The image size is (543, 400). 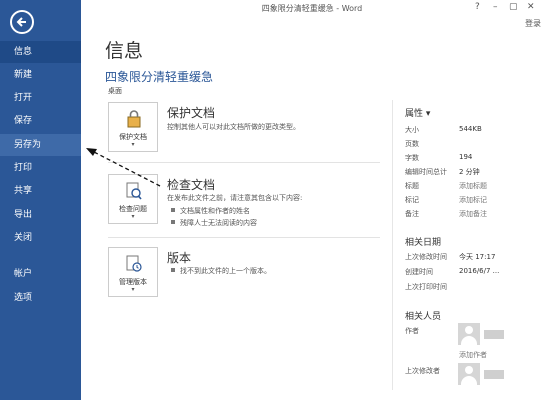 What do you see at coordinates (473, 186) in the screenshot?
I see `add-title-field: 添加标题` at bounding box center [473, 186].